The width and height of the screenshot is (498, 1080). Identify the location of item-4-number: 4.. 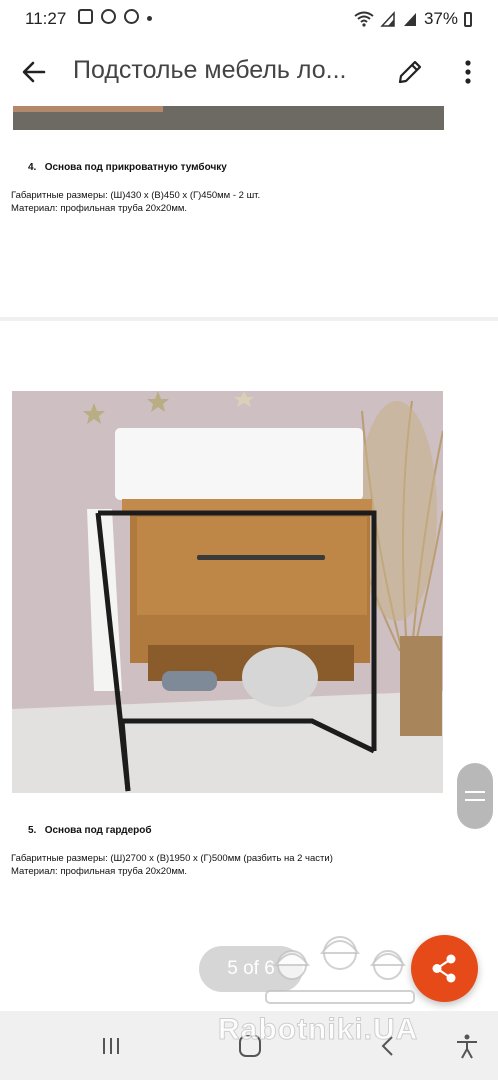
(32, 167).